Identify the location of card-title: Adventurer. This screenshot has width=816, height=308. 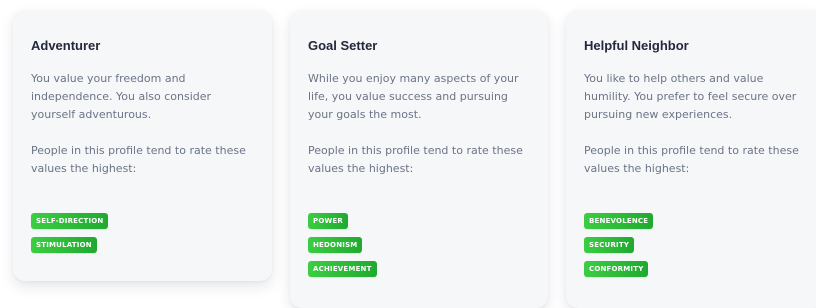
(66, 45).